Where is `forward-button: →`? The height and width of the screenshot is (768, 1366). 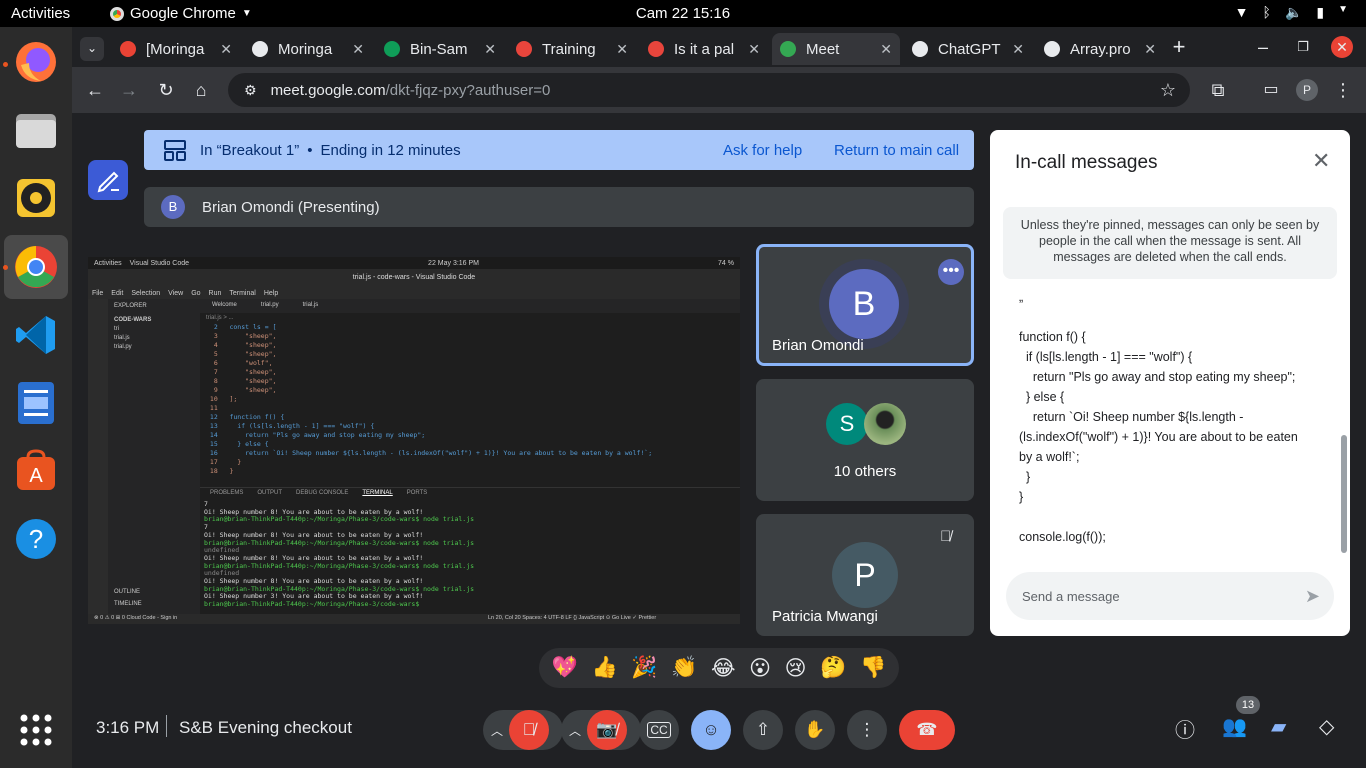 forward-button: → is located at coordinates (129, 90).